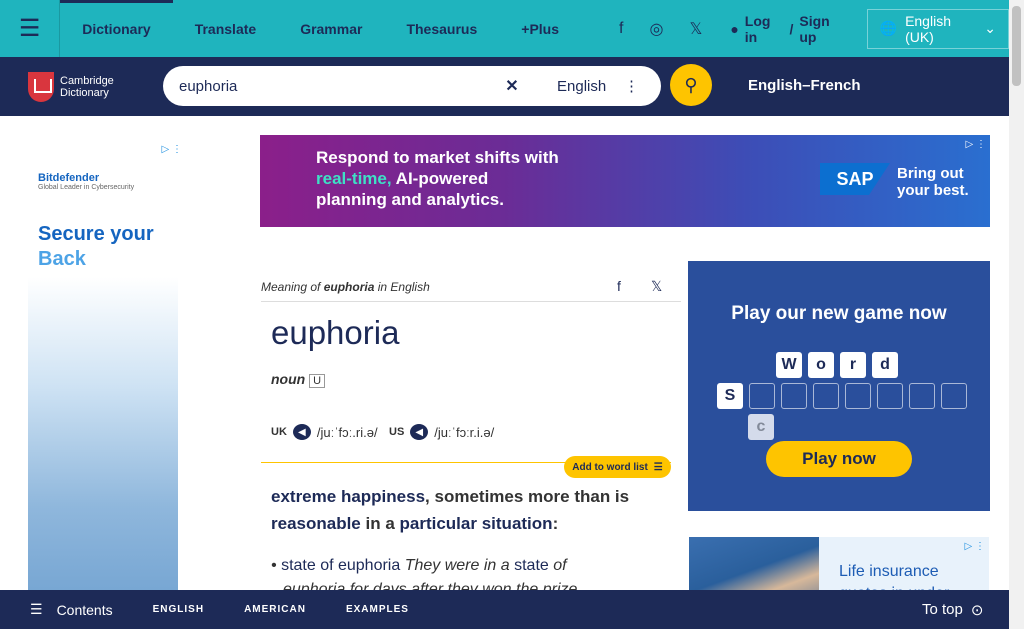 The image size is (1024, 629). Describe the element at coordinates (656, 29) in the screenshot. I see `instagram-icon: ◎` at that location.